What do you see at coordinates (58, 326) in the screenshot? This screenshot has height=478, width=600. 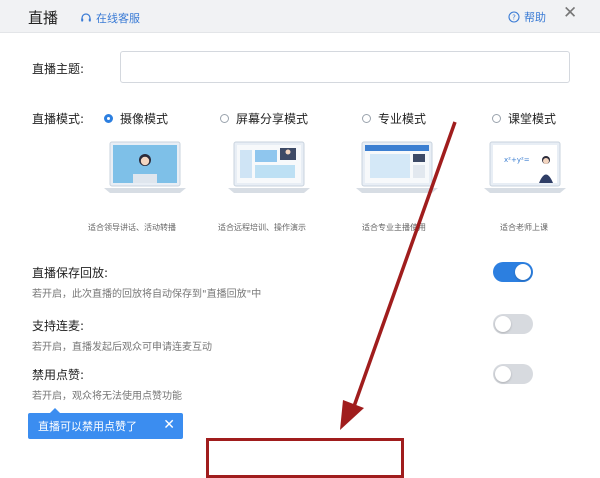 I see `mic-link-setting-label: 支持连麦:` at bounding box center [58, 326].